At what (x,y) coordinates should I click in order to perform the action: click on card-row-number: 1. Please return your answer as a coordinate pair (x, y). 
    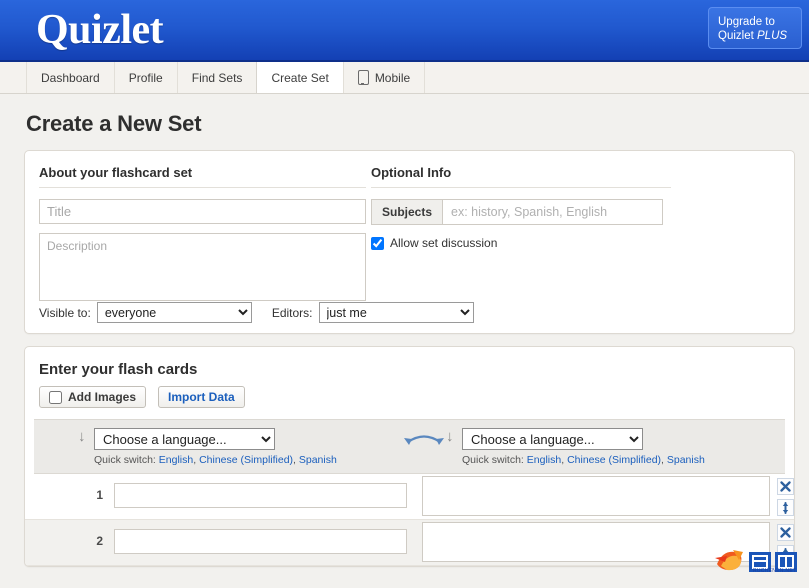
    Looking at the image, I should click on (99, 495).